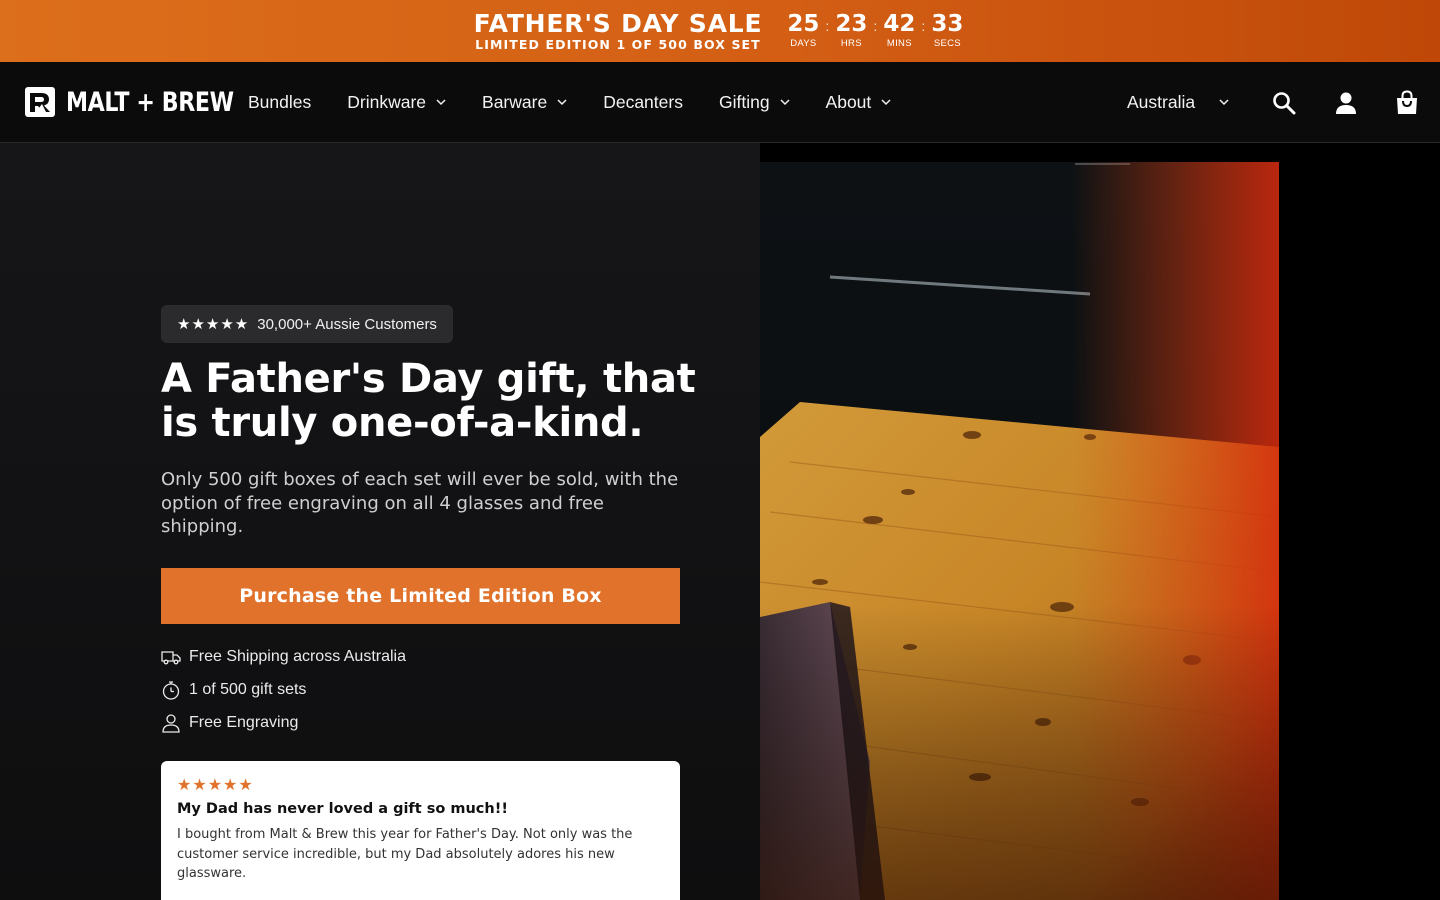 The width and height of the screenshot is (1440, 900). Describe the element at coordinates (248, 689) in the screenshot. I see `feature-label: 1 of 500 gift sets` at that location.